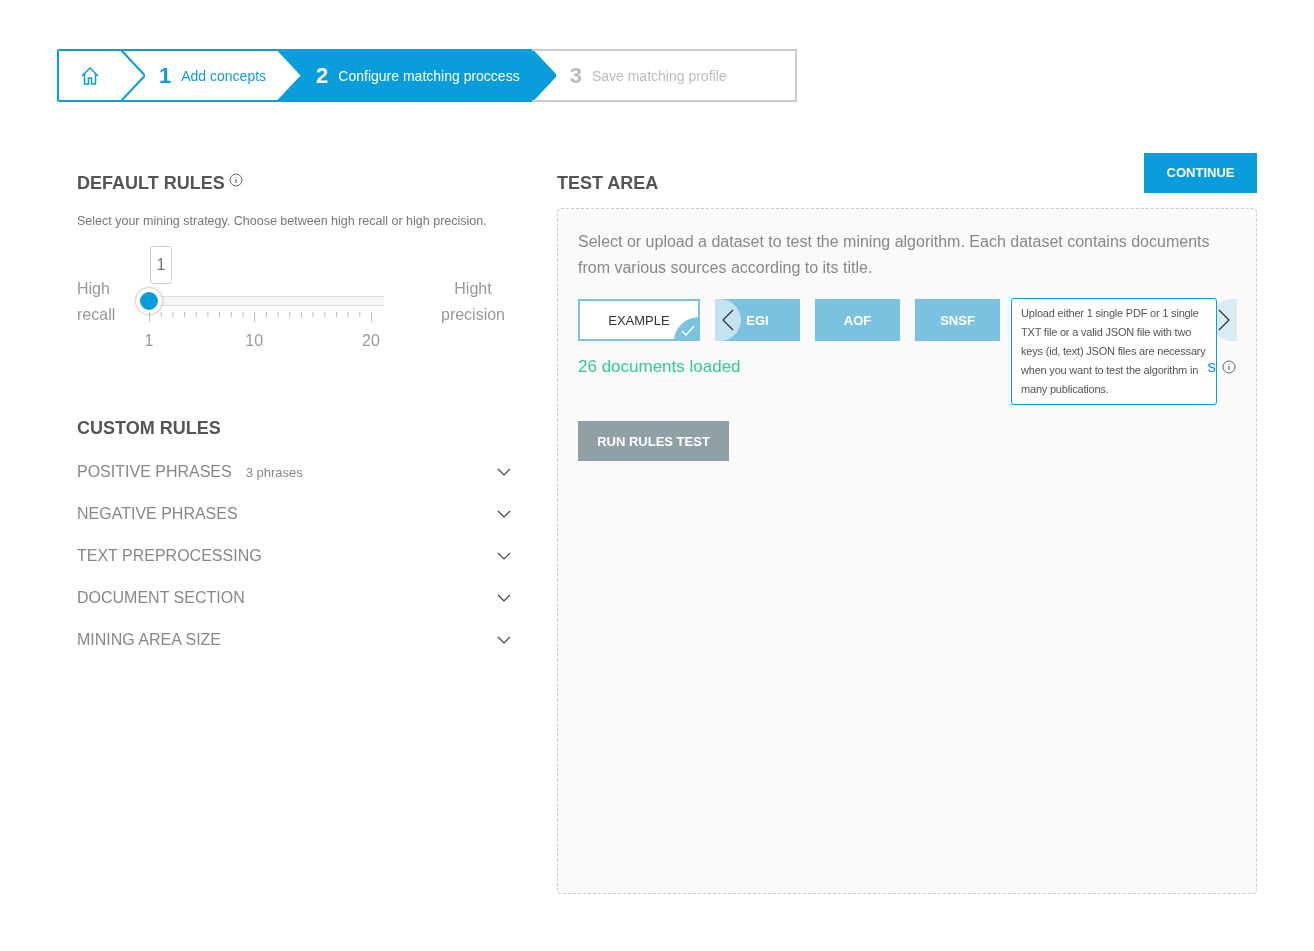  I want to click on description-text: Select your mining strategy. Choose between high recall or high precision., so click(282, 221).